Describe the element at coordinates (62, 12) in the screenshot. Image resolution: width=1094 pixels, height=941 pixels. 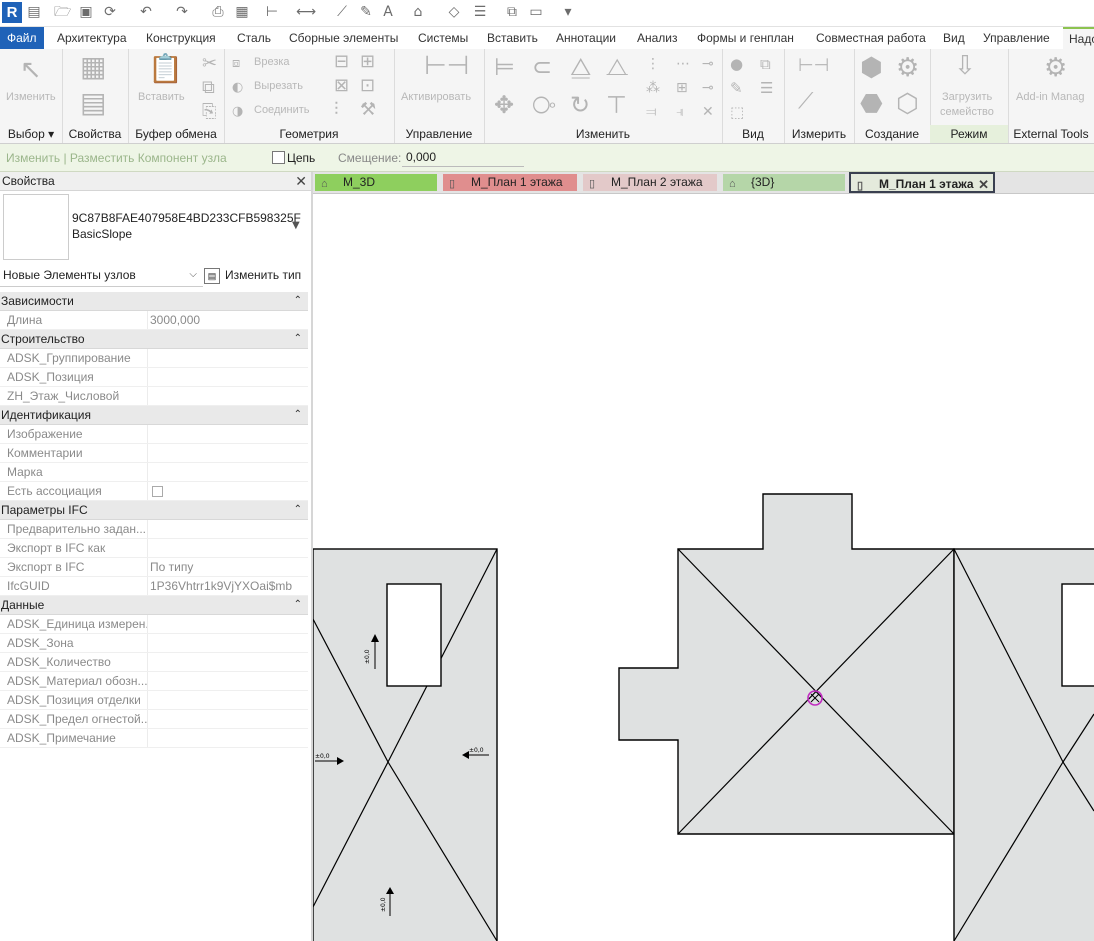
I see `open-icon: 🗁` at that location.